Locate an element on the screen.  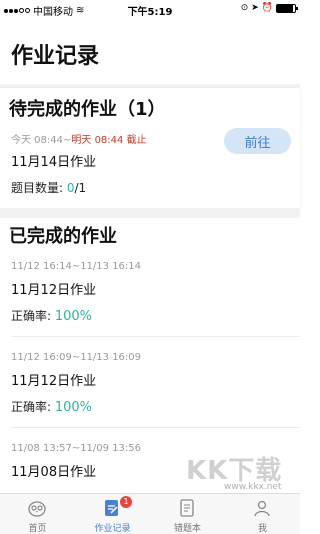
pending-section-title: 待完成的作业（1） is located at coordinates (87, 109).